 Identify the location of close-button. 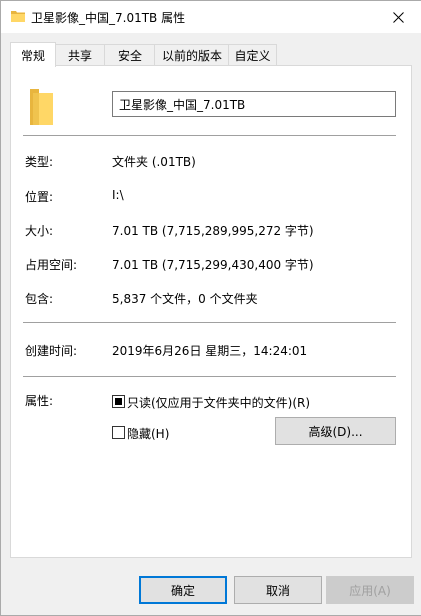
(398, 17).